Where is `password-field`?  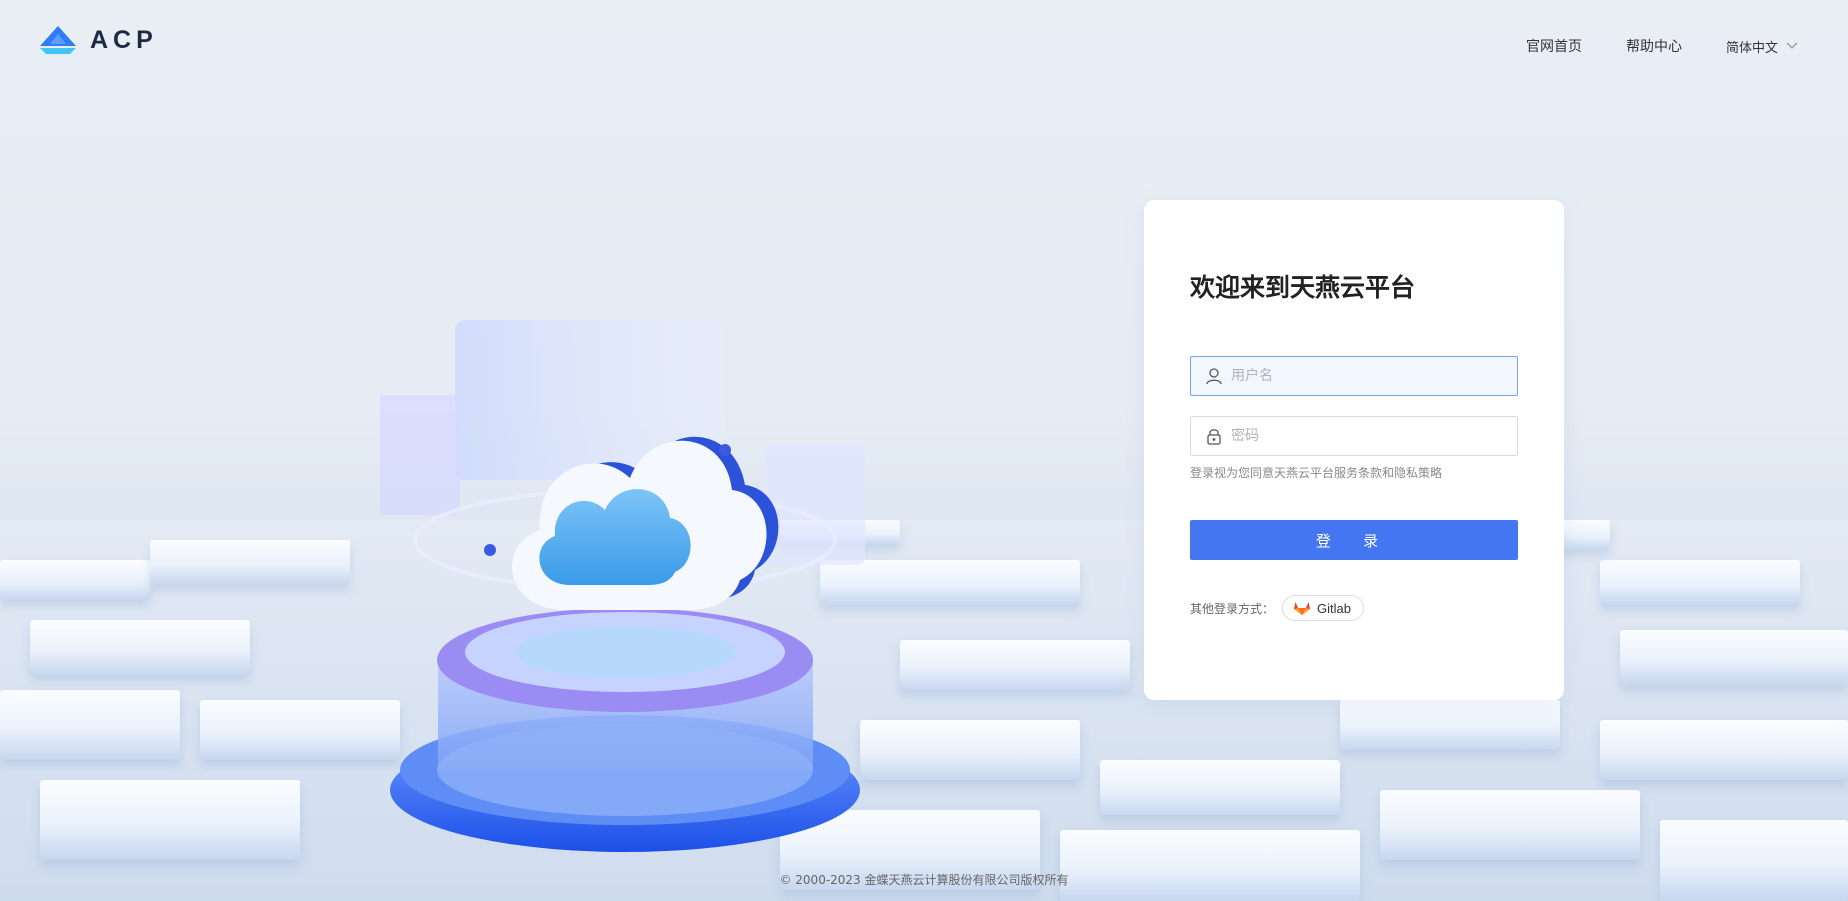 password-field is located at coordinates (1354, 436).